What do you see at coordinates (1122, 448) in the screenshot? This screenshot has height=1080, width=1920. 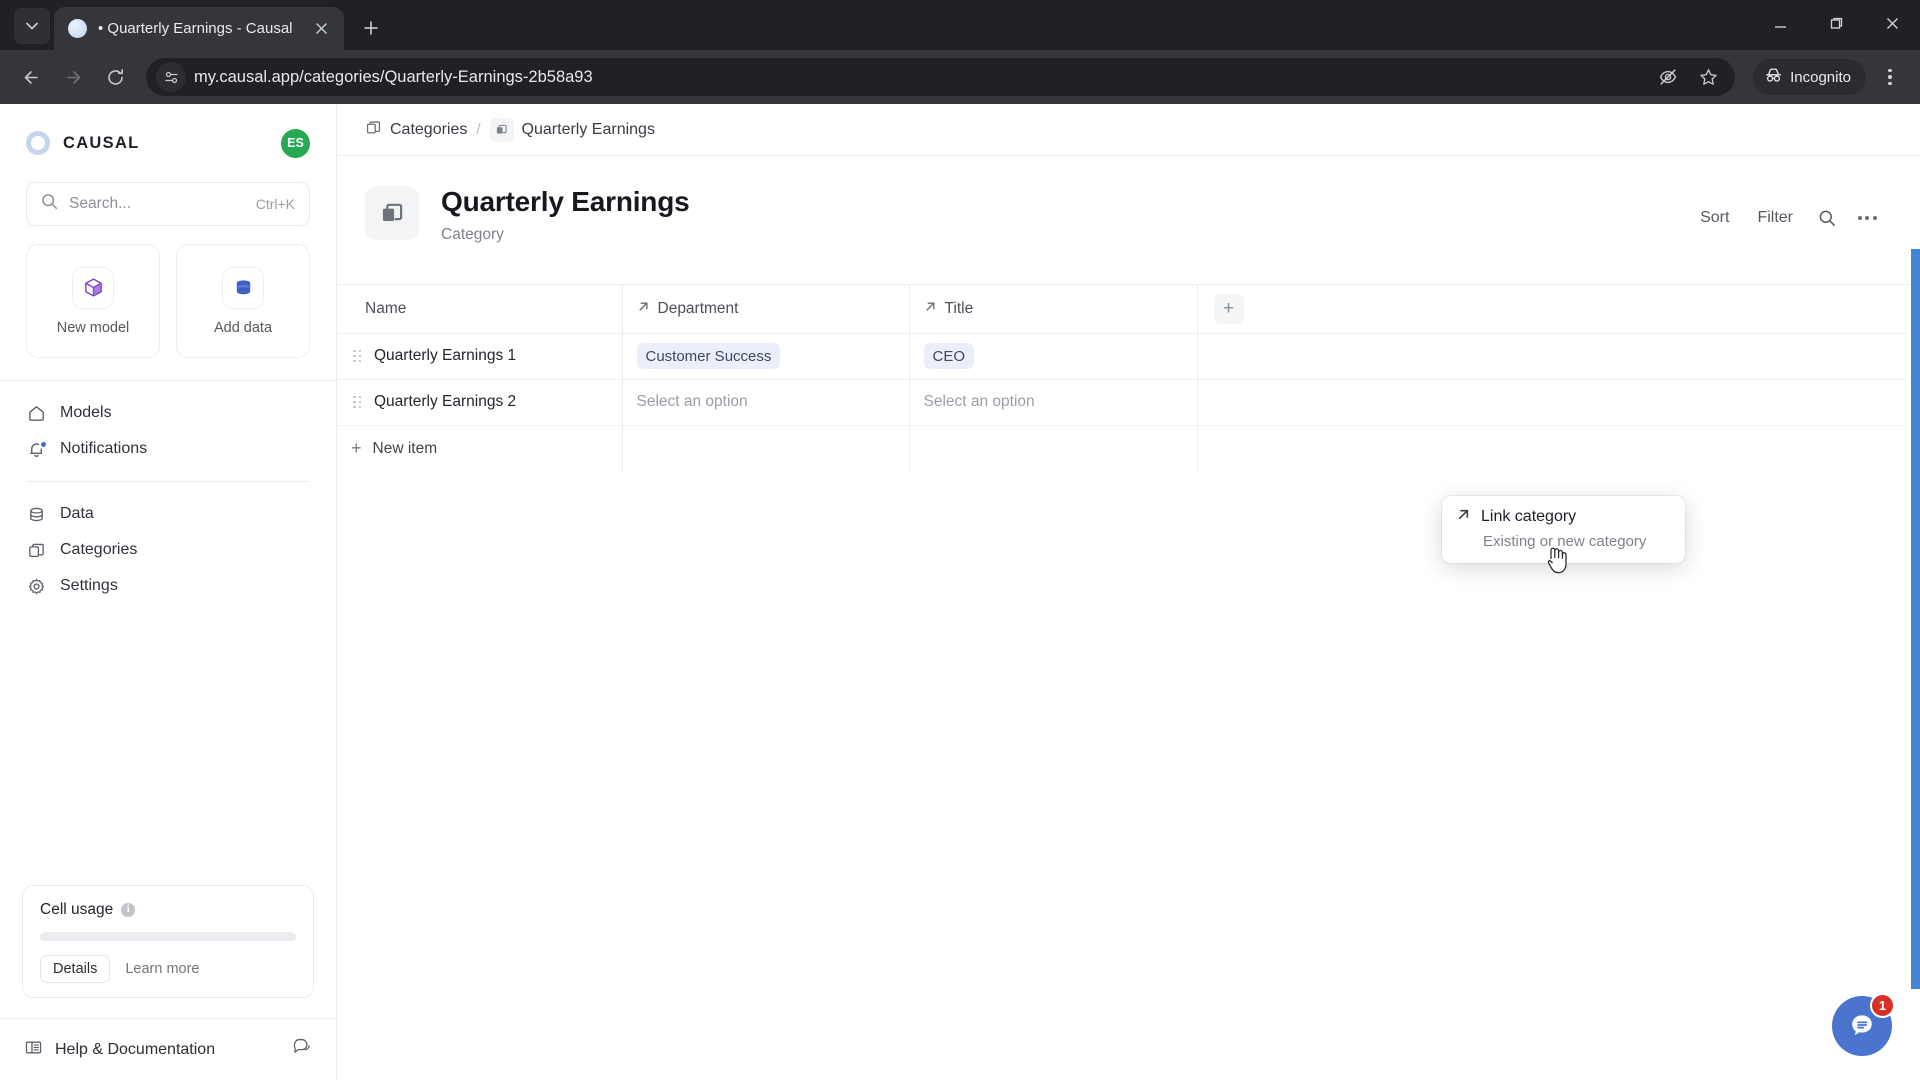 I see `new-item-row: + New item` at bounding box center [1122, 448].